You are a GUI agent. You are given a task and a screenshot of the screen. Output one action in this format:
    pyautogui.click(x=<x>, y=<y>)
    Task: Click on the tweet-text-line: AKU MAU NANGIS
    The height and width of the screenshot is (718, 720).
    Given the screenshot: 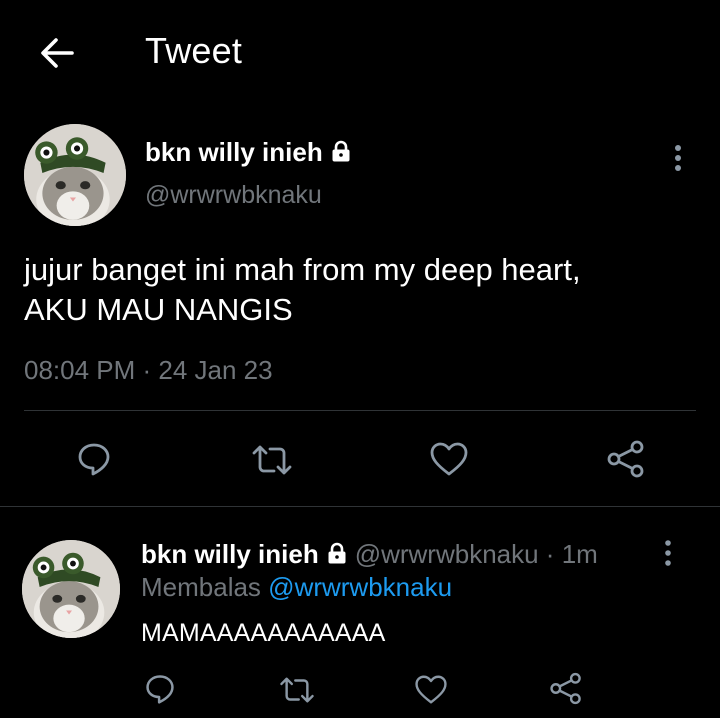 What is the action you would take?
    pyautogui.click(x=158, y=309)
    